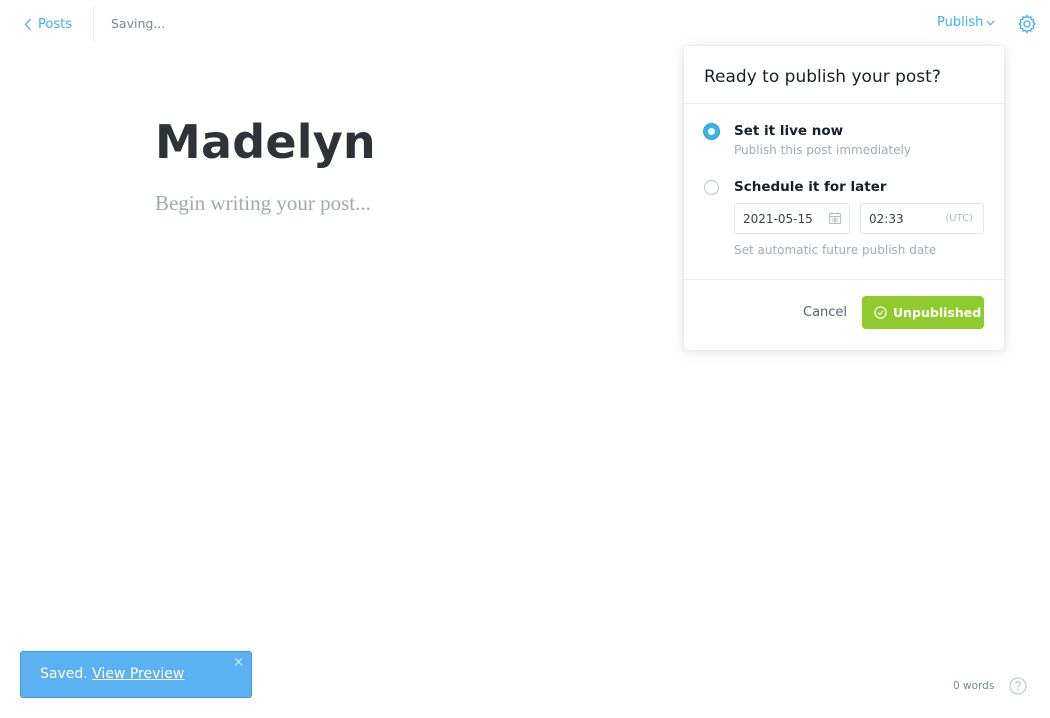 The image size is (1050, 718). What do you see at coordinates (1027, 24) in the screenshot?
I see `gear-icon` at bounding box center [1027, 24].